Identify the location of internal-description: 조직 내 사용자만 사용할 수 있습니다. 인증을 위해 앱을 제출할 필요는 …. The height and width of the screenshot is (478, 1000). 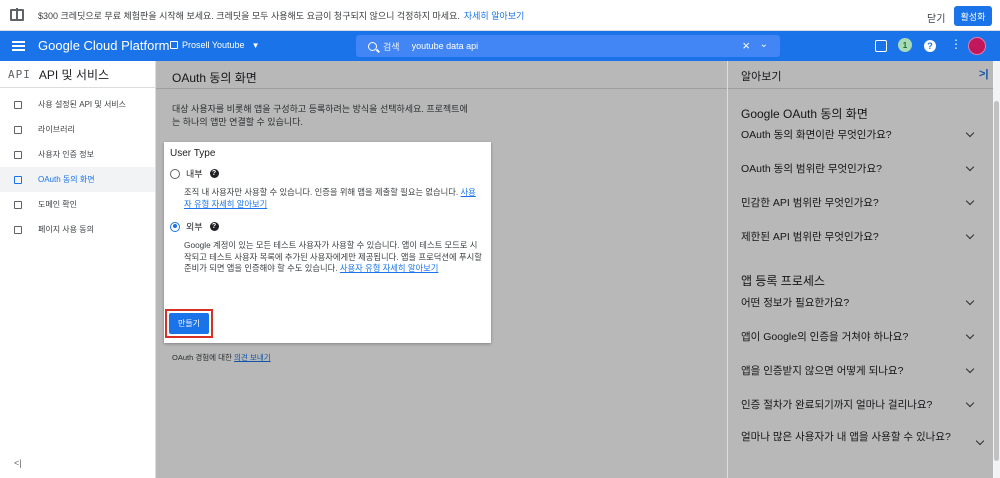
(333, 198).